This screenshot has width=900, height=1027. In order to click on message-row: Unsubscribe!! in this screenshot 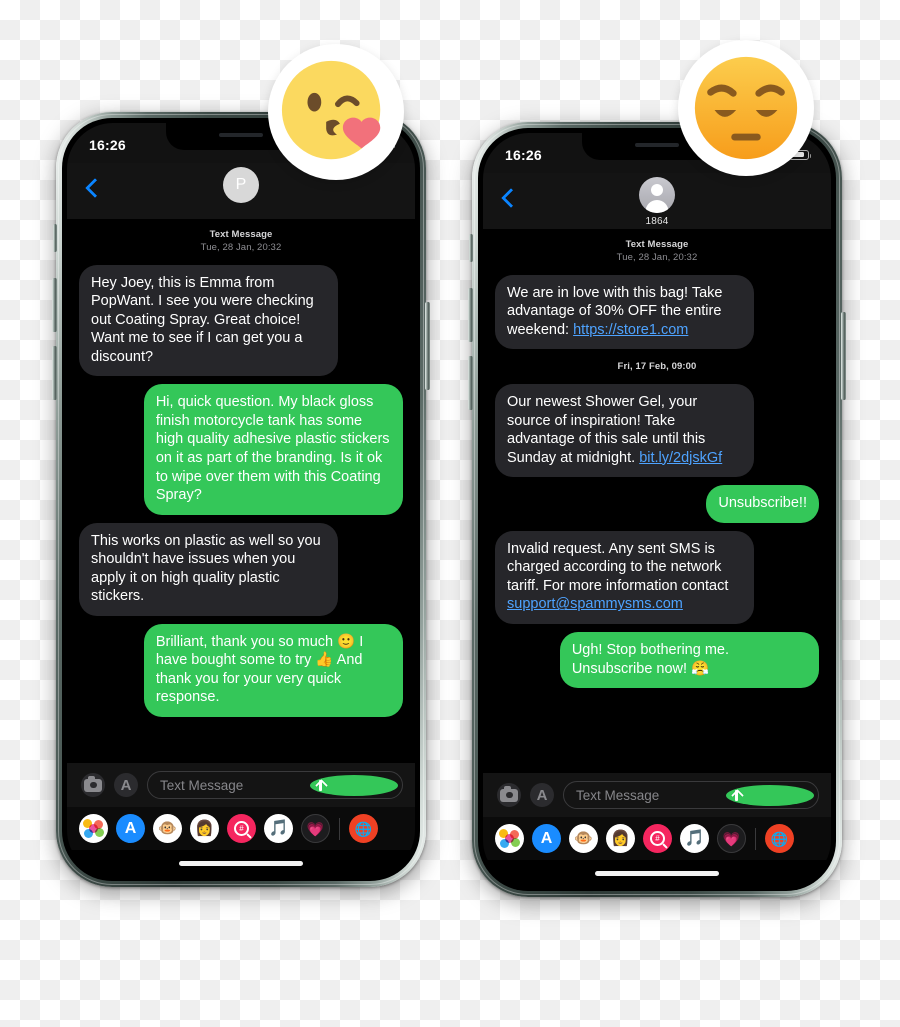, I will do `click(657, 504)`.